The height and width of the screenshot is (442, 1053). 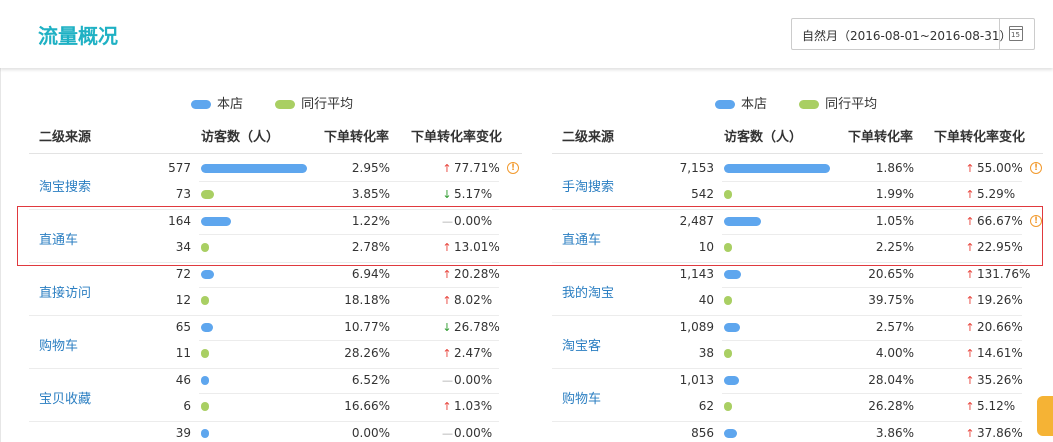 What do you see at coordinates (370, 194) in the screenshot?
I see `peer-conversion-rate: 3.85%` at bounding box center [370, 194].